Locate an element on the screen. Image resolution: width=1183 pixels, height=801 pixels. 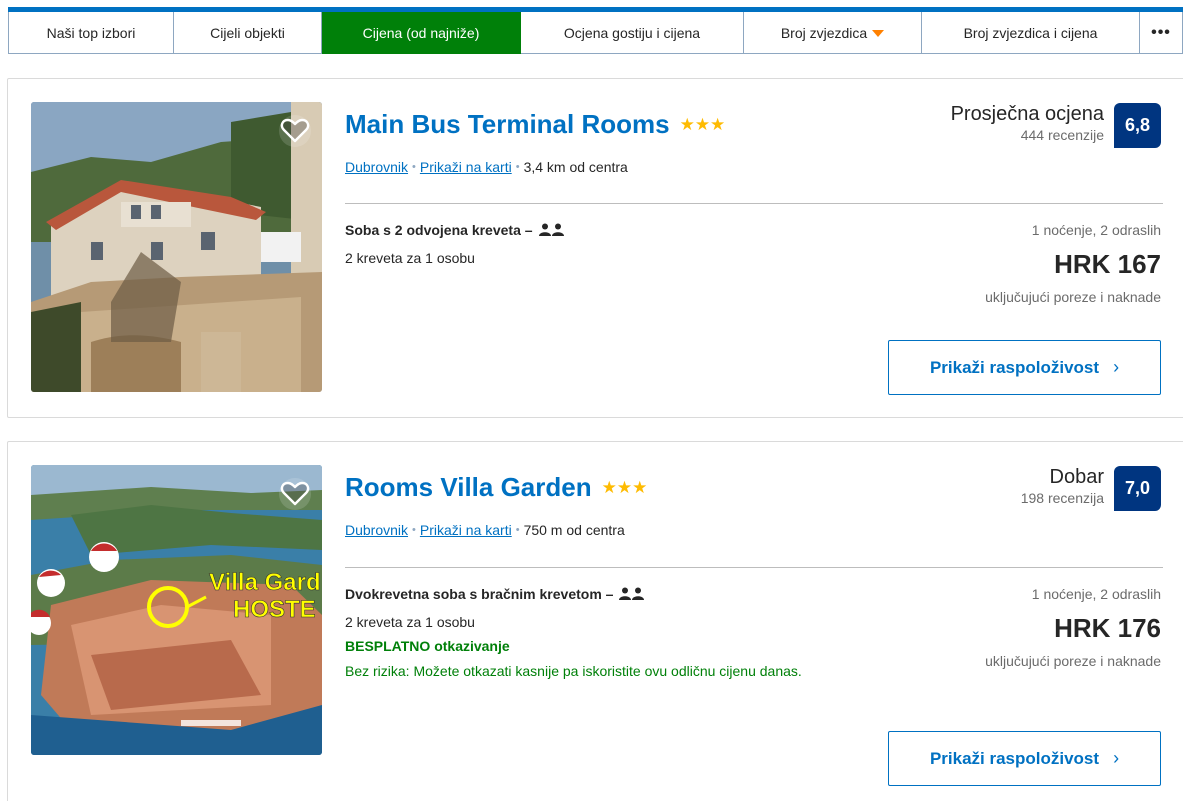
sort-tab-more: ••• is located at coordinates (1161, 33).